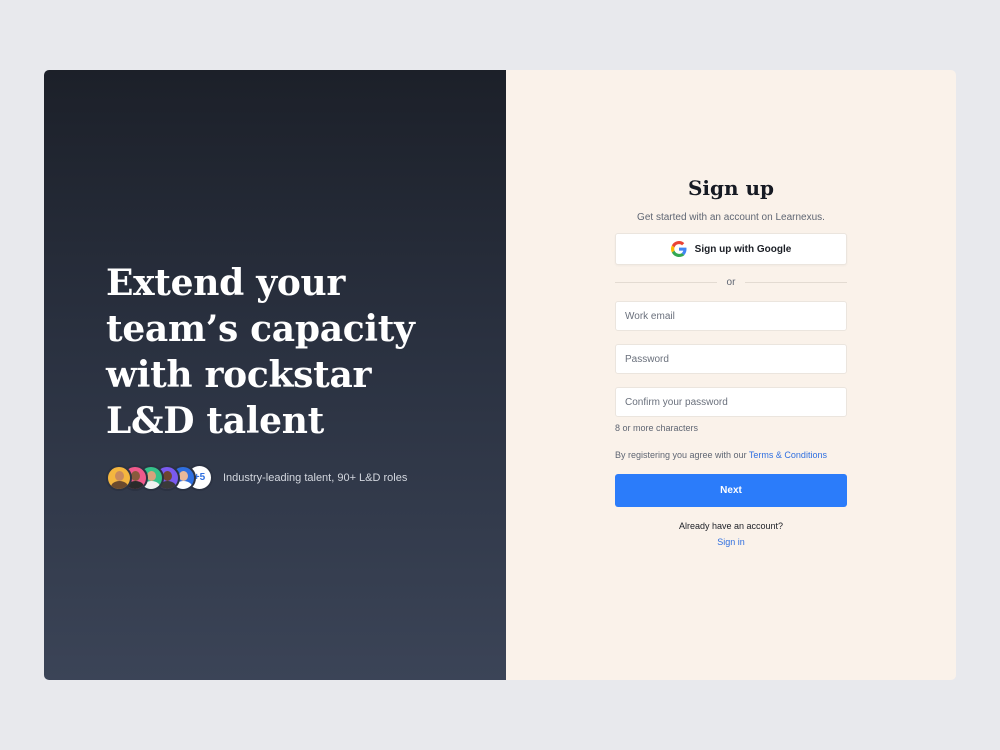 This screenshot has width=1000, height=750. Describe the element at coordinates (657, 428) in the screenshot. I see `password-hint: 8 or more characters` at that location.